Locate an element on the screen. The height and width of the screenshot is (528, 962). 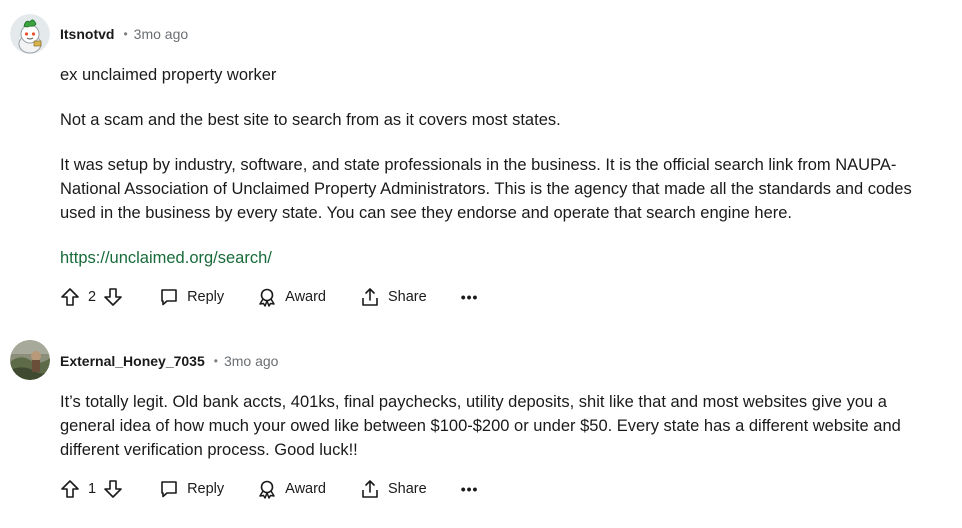
author-name: Itsnotvd is located at coordinates (87, 34).